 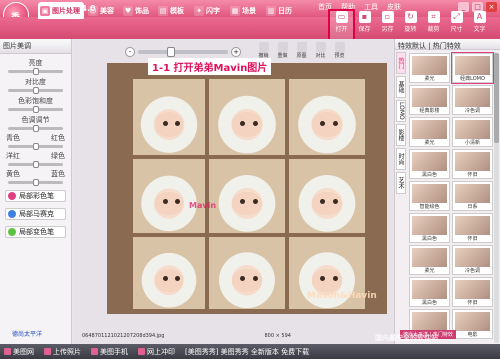 I want to click on category-tab-lomo: LOMO, so click(x=401, y=111).